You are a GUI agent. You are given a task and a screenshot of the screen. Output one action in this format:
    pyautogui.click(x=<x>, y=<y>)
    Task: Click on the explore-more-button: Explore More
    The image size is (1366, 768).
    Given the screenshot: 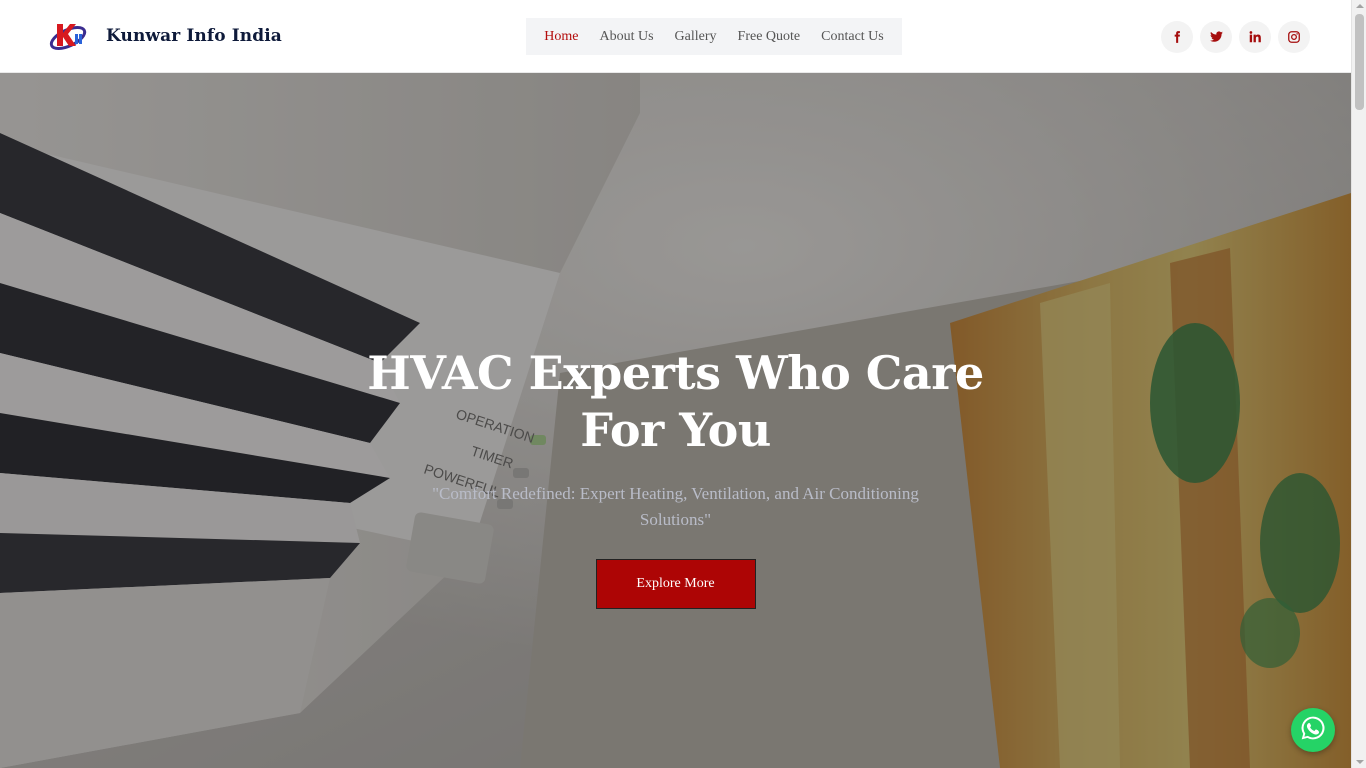 What is the action you would take?
    pyautogui.click(x=675, y=584)
    